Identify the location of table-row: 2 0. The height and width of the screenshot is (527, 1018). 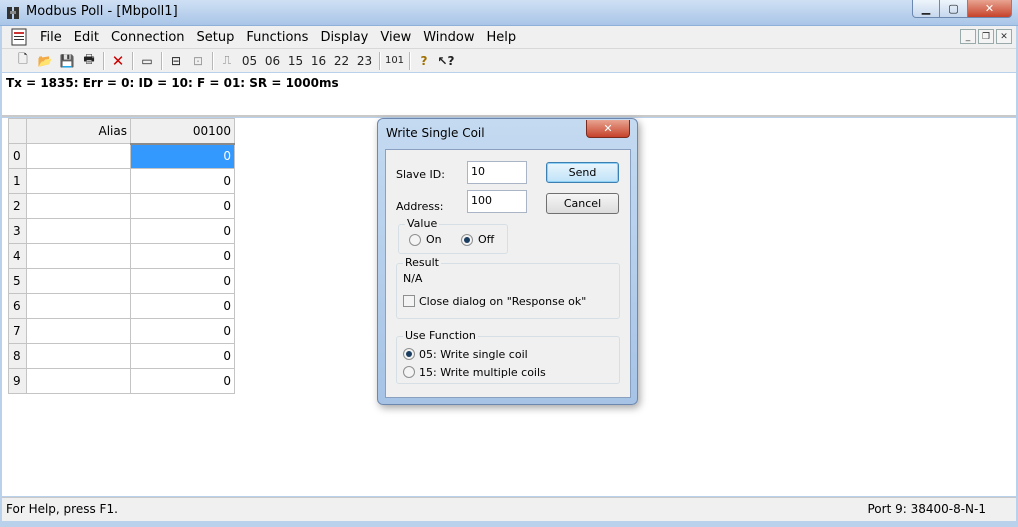
(121, 206).